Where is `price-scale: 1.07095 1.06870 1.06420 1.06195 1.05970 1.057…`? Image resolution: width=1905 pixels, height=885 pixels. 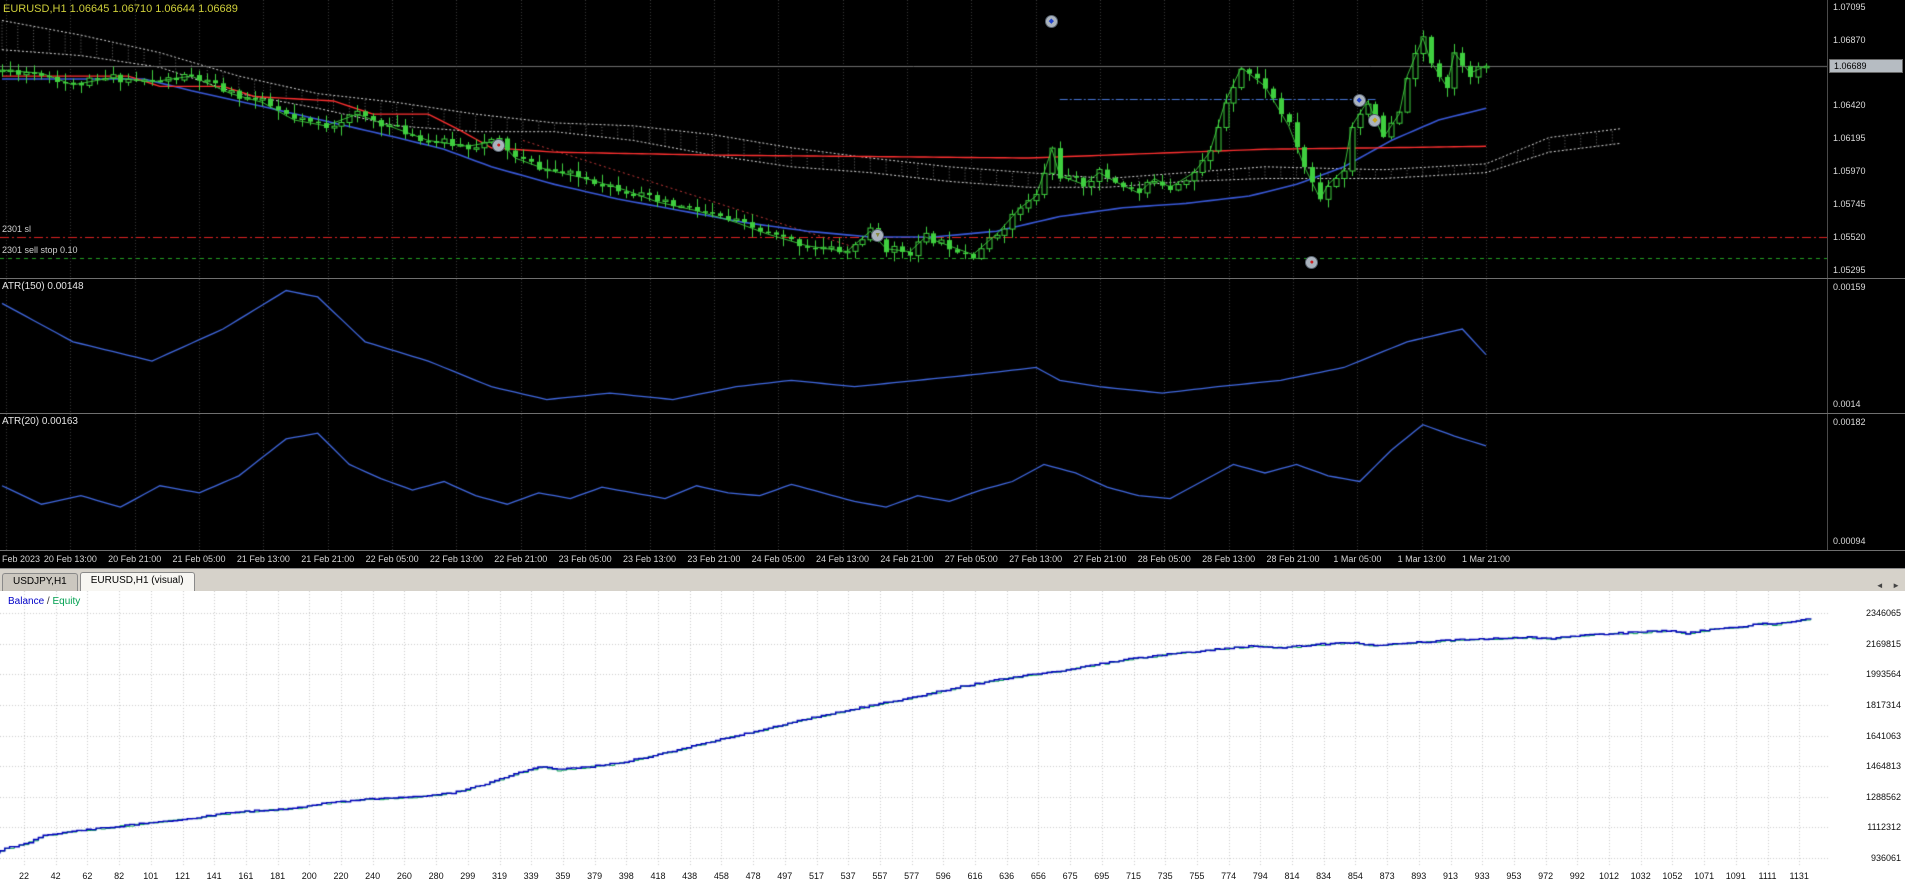
price-scale: 1.07095 1.06870 1.06420 1.06195 1.05970 1.057… is located at coordinates (1866, 275).